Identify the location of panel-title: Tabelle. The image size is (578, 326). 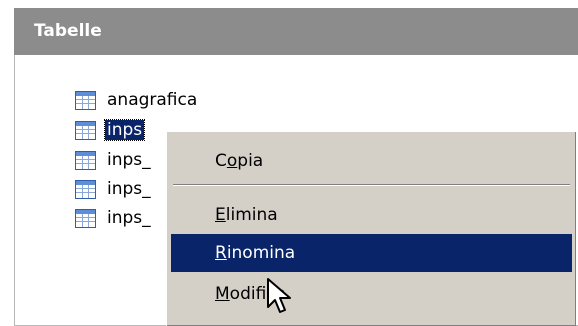
(68, 31).